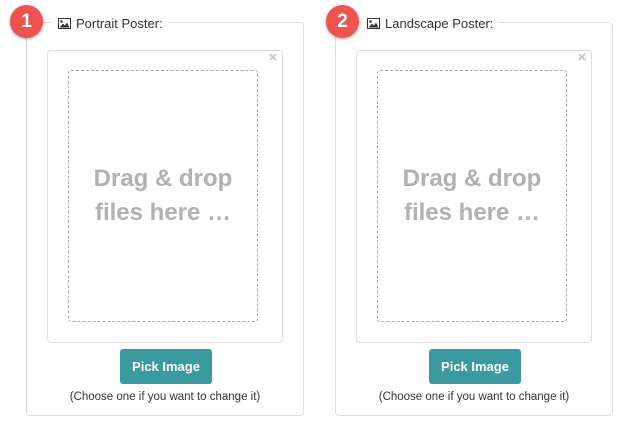 The image size is (628, 427). I want to click on portrait-poster-title: Portrait Poster:, so click(119, 23).